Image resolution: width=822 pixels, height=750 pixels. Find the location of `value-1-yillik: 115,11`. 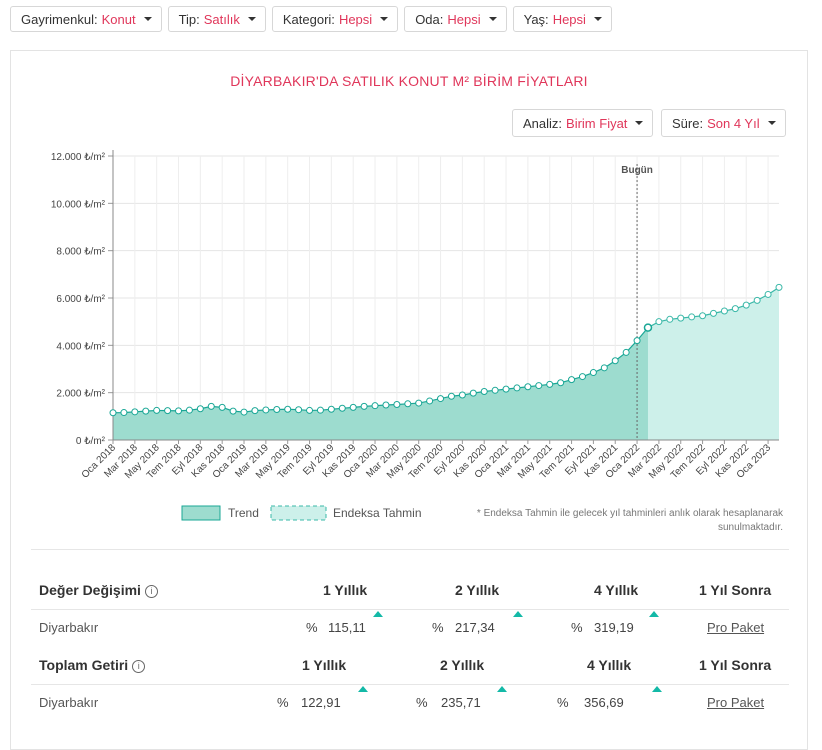

value-1-yillik: 115,11 is located at coordinates (347, 627).